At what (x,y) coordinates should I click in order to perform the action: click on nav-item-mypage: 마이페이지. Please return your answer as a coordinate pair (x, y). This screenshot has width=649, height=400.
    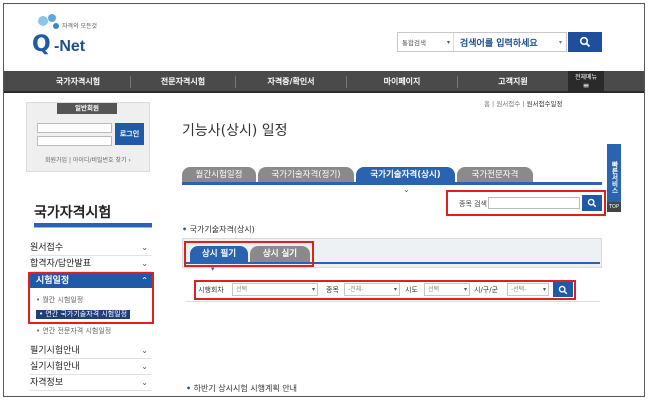
    Looking at the image, I should click on (402, 82).